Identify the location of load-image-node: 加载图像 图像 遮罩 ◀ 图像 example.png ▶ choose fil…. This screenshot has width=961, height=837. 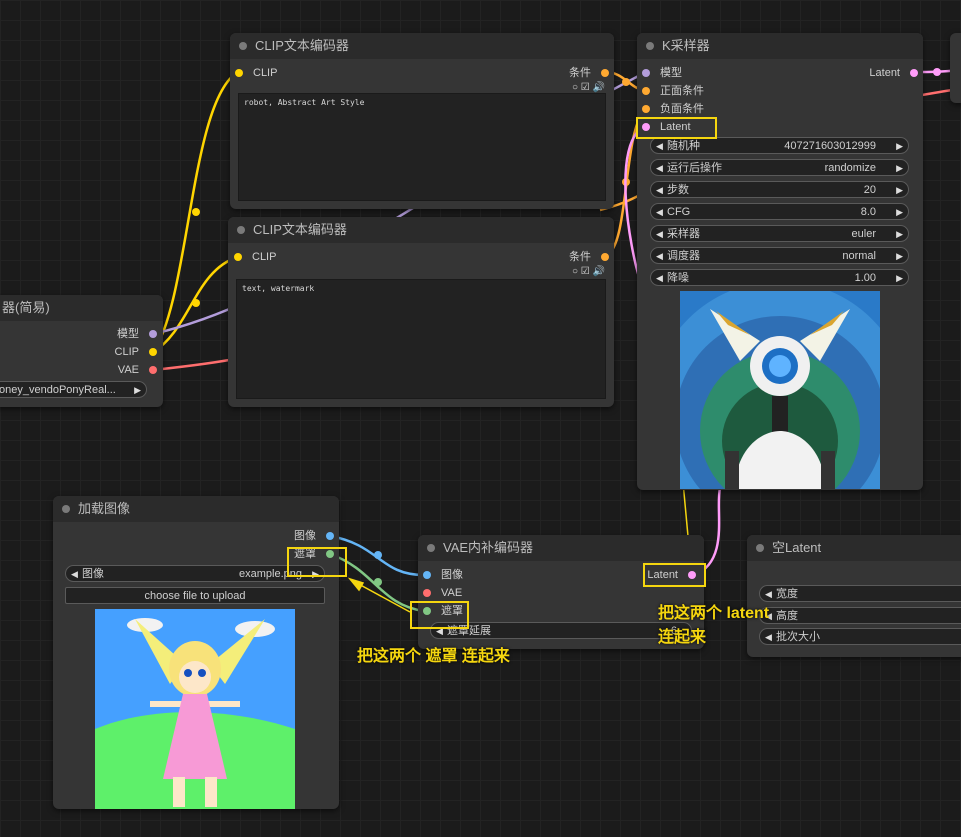
(196, 652).